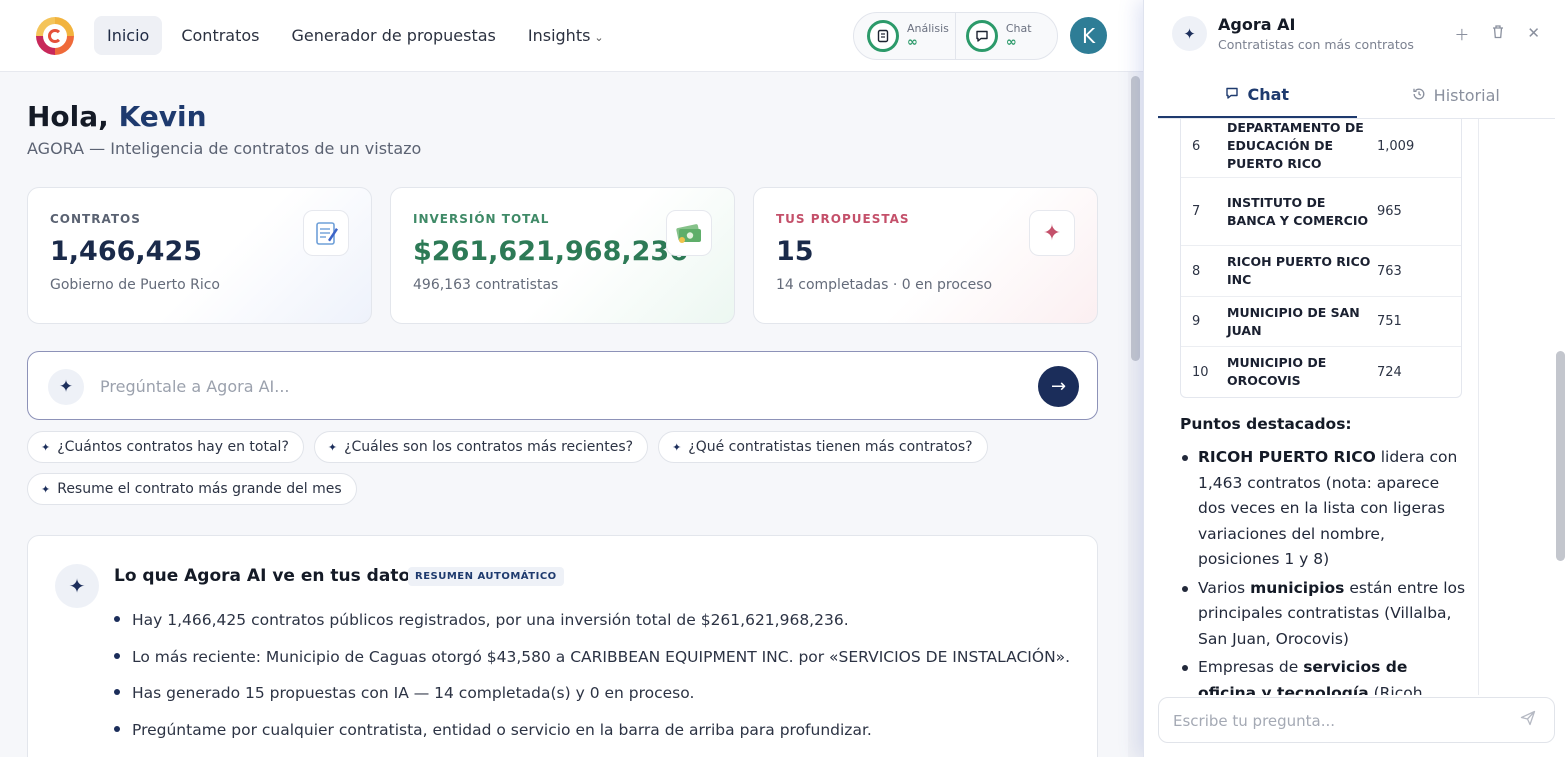 The width and height of the screenshot is (1568, 757). Describe the element at coordinates (559, 35) in the screenshot. I see `nav-item-label: Insights` at that location.